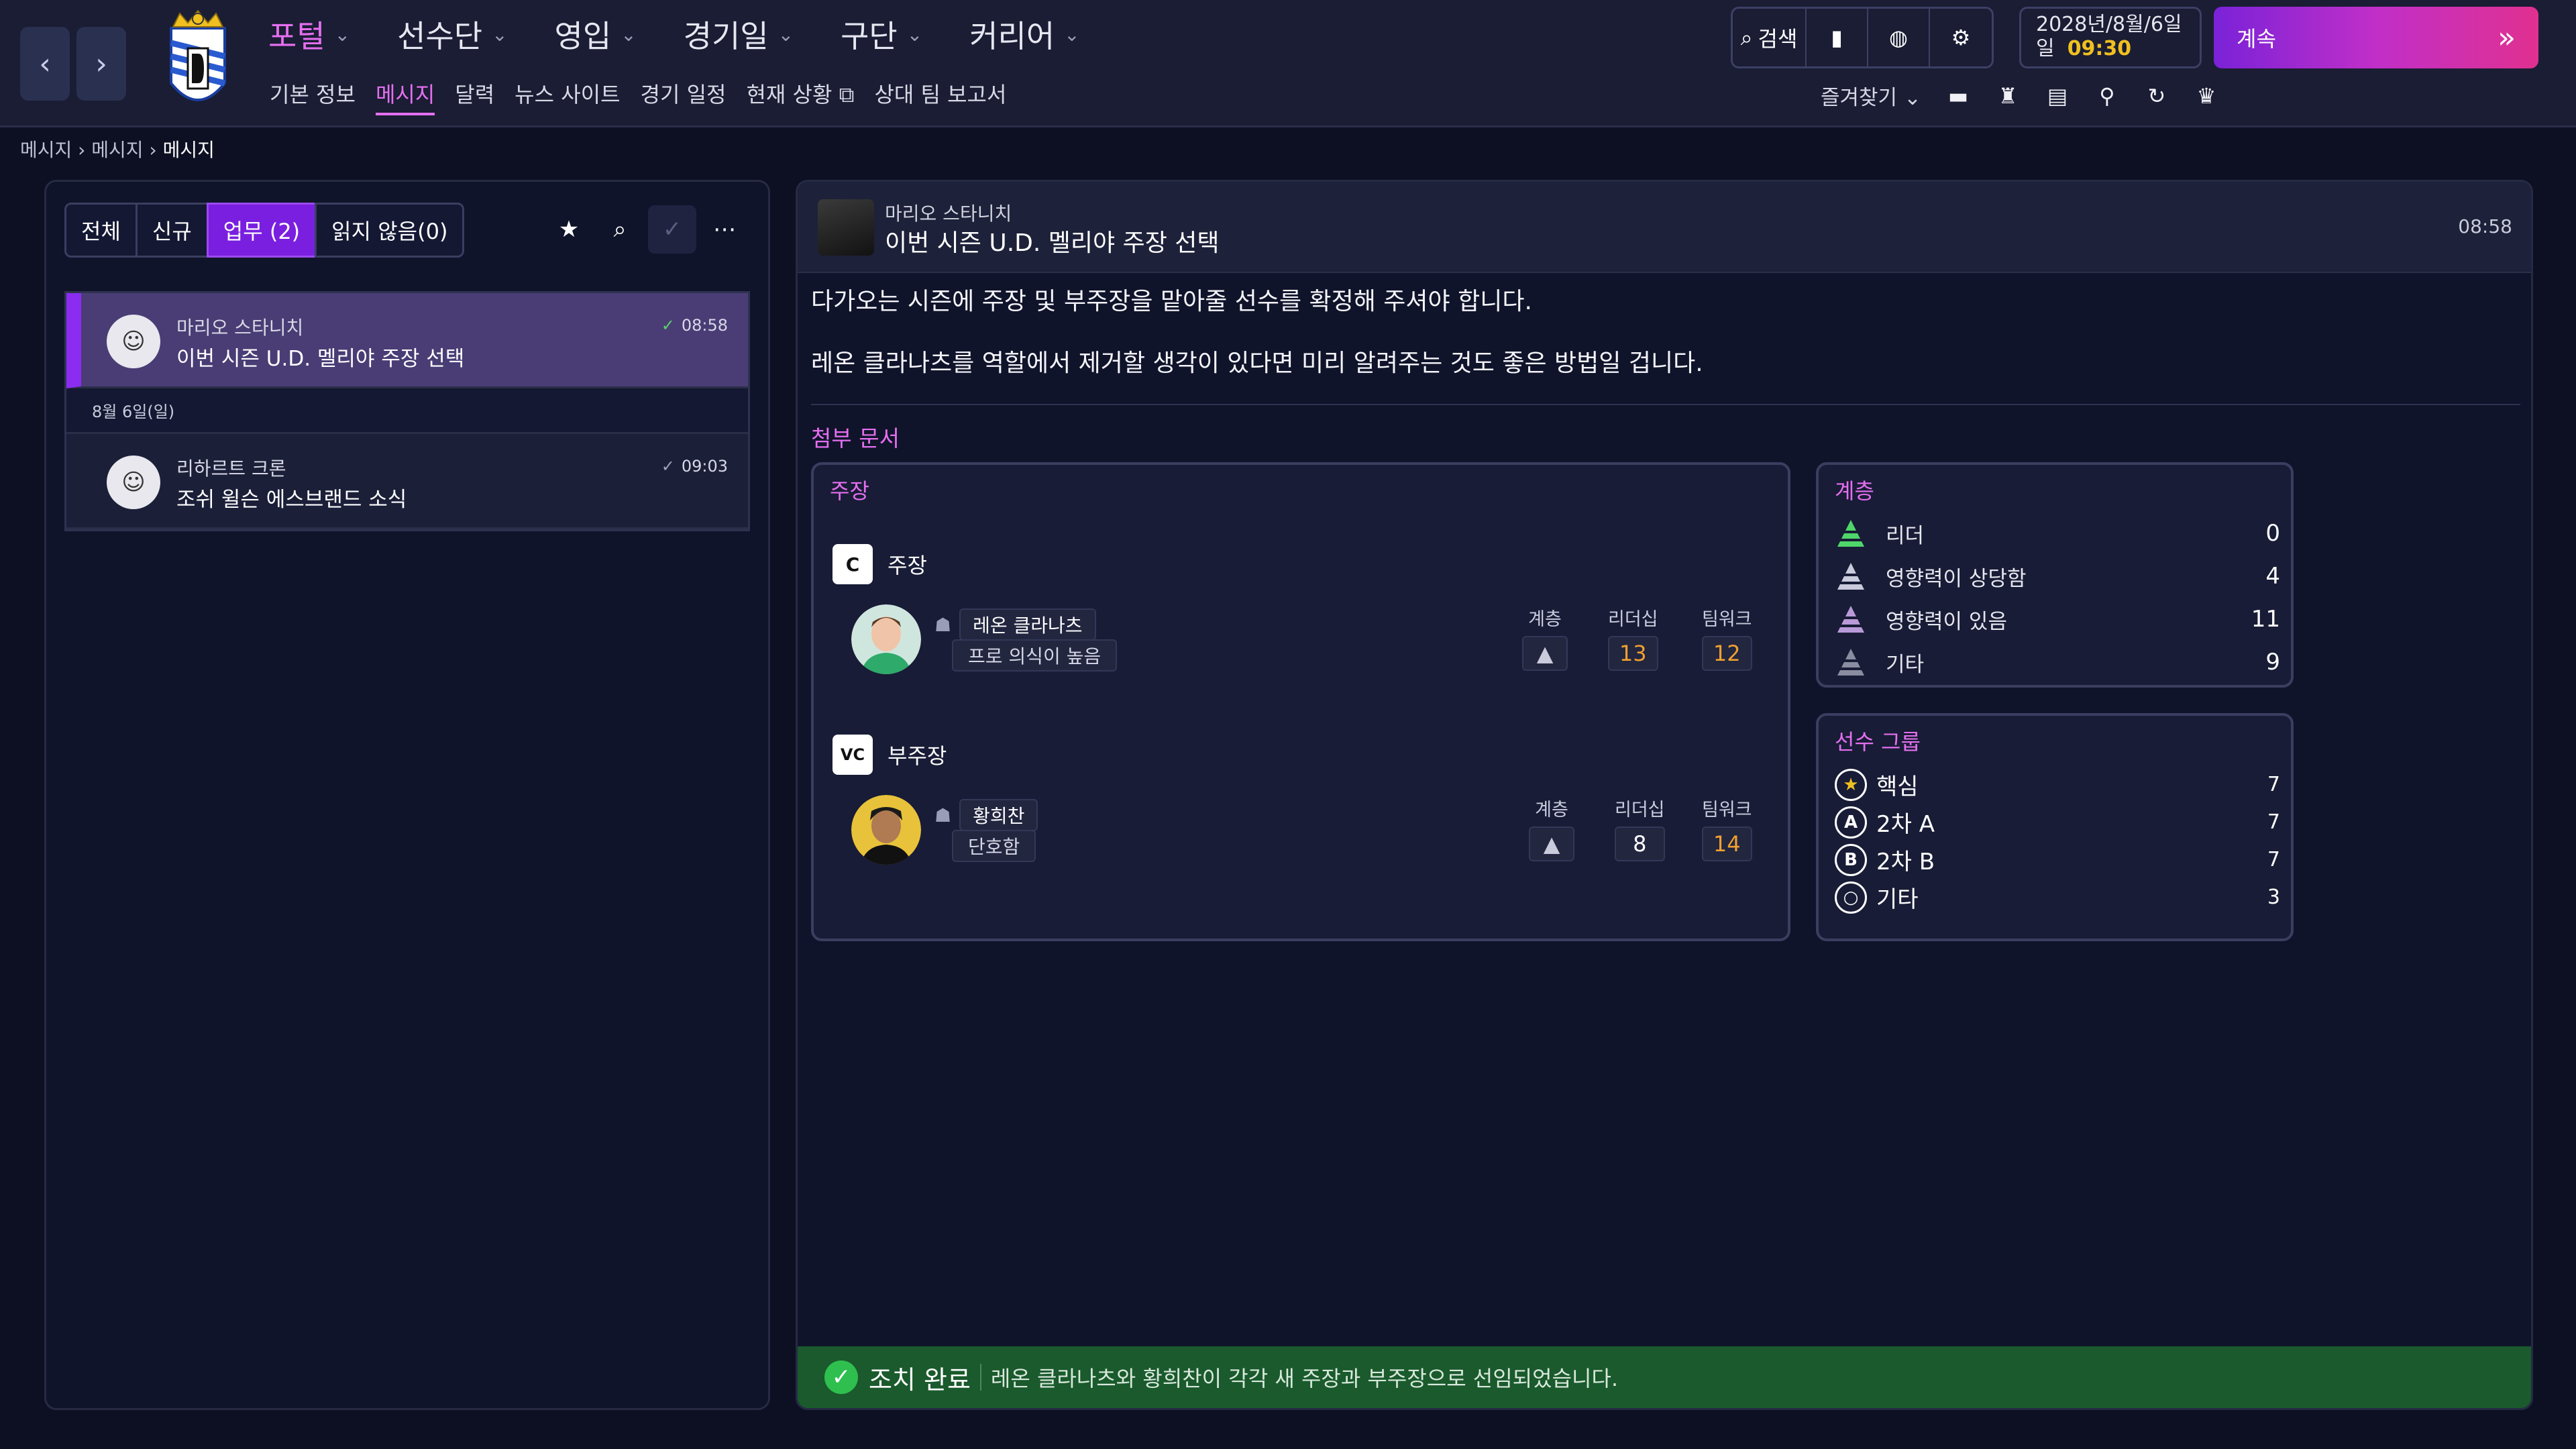  I want to click on submenu-messages: 메시지, so click(405, 96).